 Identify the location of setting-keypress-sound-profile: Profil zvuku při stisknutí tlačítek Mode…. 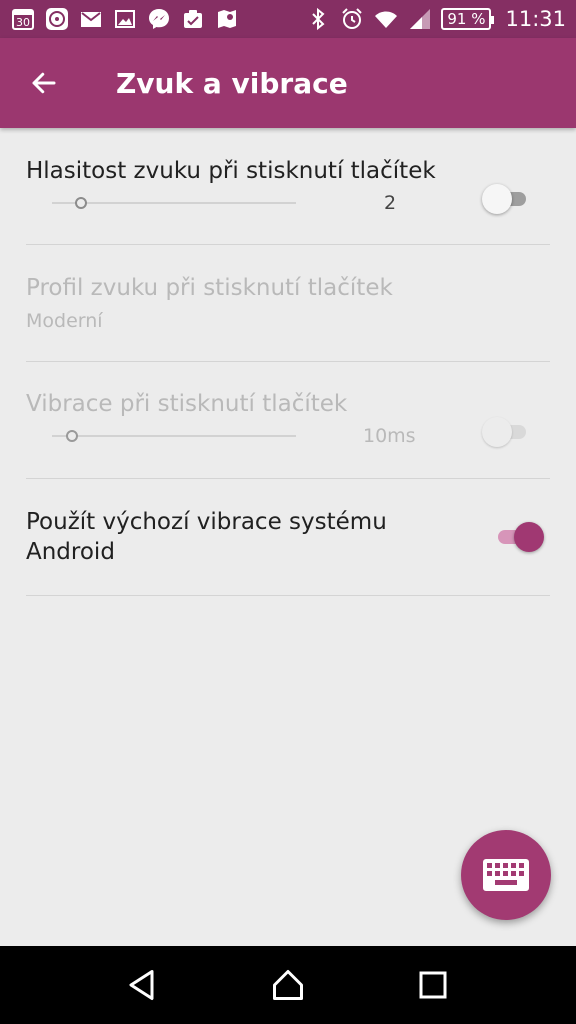
(288, 303).